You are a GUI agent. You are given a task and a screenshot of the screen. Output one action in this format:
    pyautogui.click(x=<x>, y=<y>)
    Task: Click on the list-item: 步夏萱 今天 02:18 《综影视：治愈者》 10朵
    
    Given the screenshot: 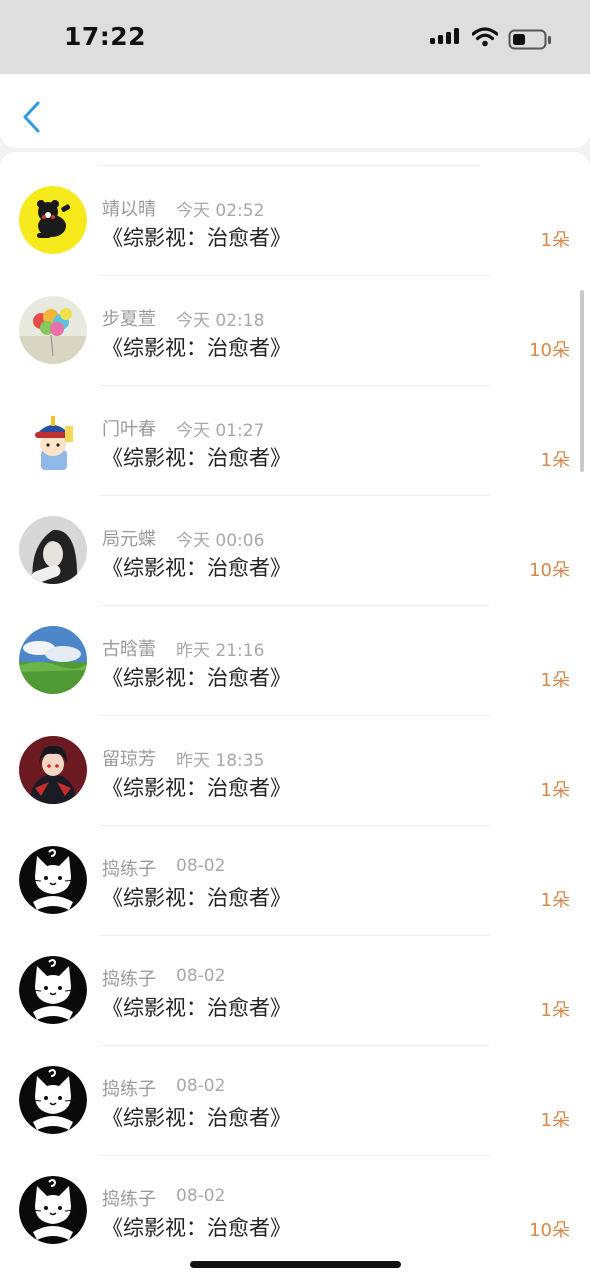 What is the action you would take?
    pyautogui.click(x=295, y=331)
    